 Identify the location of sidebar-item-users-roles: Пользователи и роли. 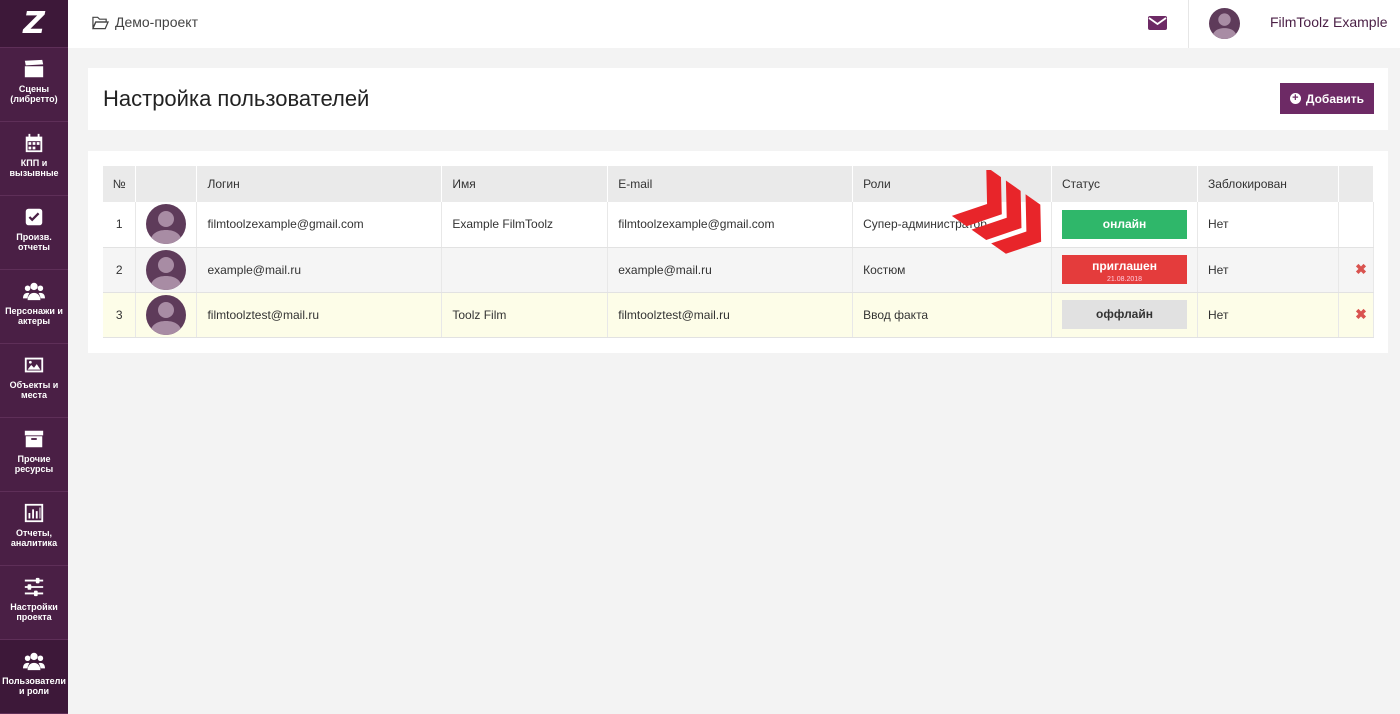
(34, 677).